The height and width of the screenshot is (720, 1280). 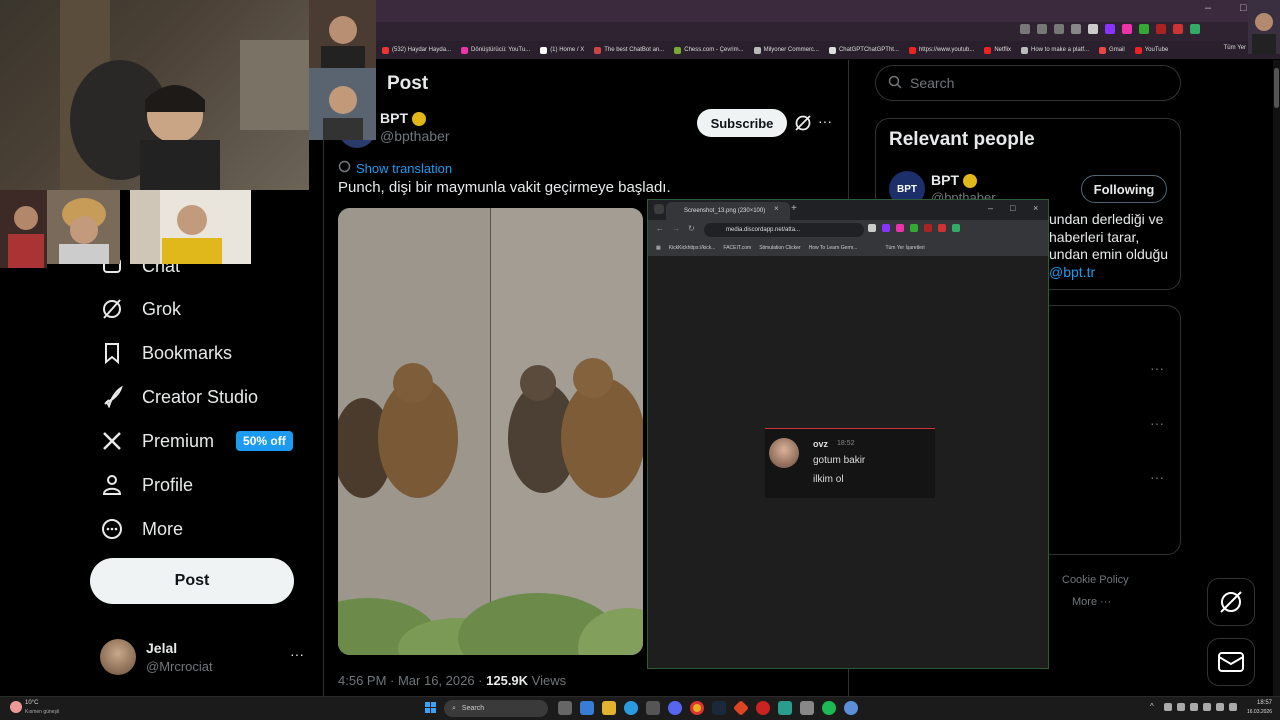 I want to click on post-menu-icon: ···, so click(x=825, y=121).